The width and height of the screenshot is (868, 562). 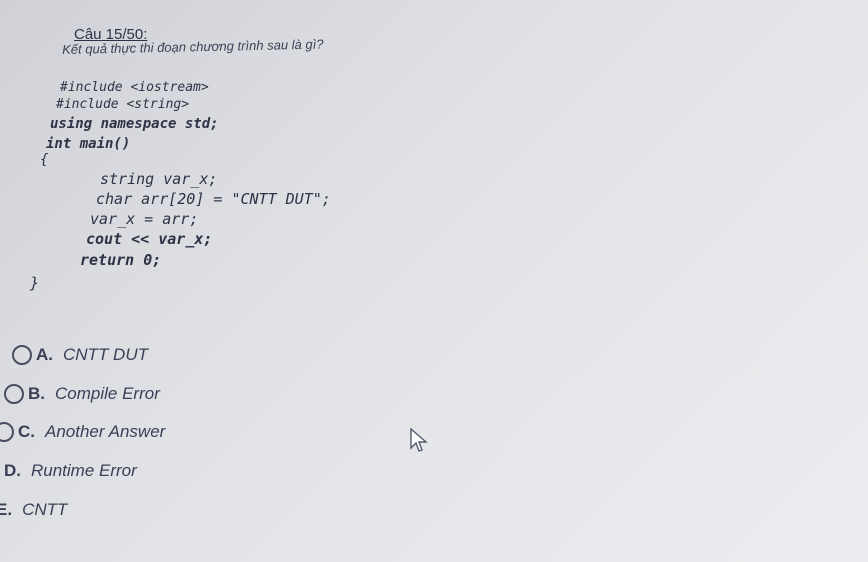 What do you see at coordinates (44, 160) in the screenshot?
I see `code-line: {` at bounding box center [44, 160].